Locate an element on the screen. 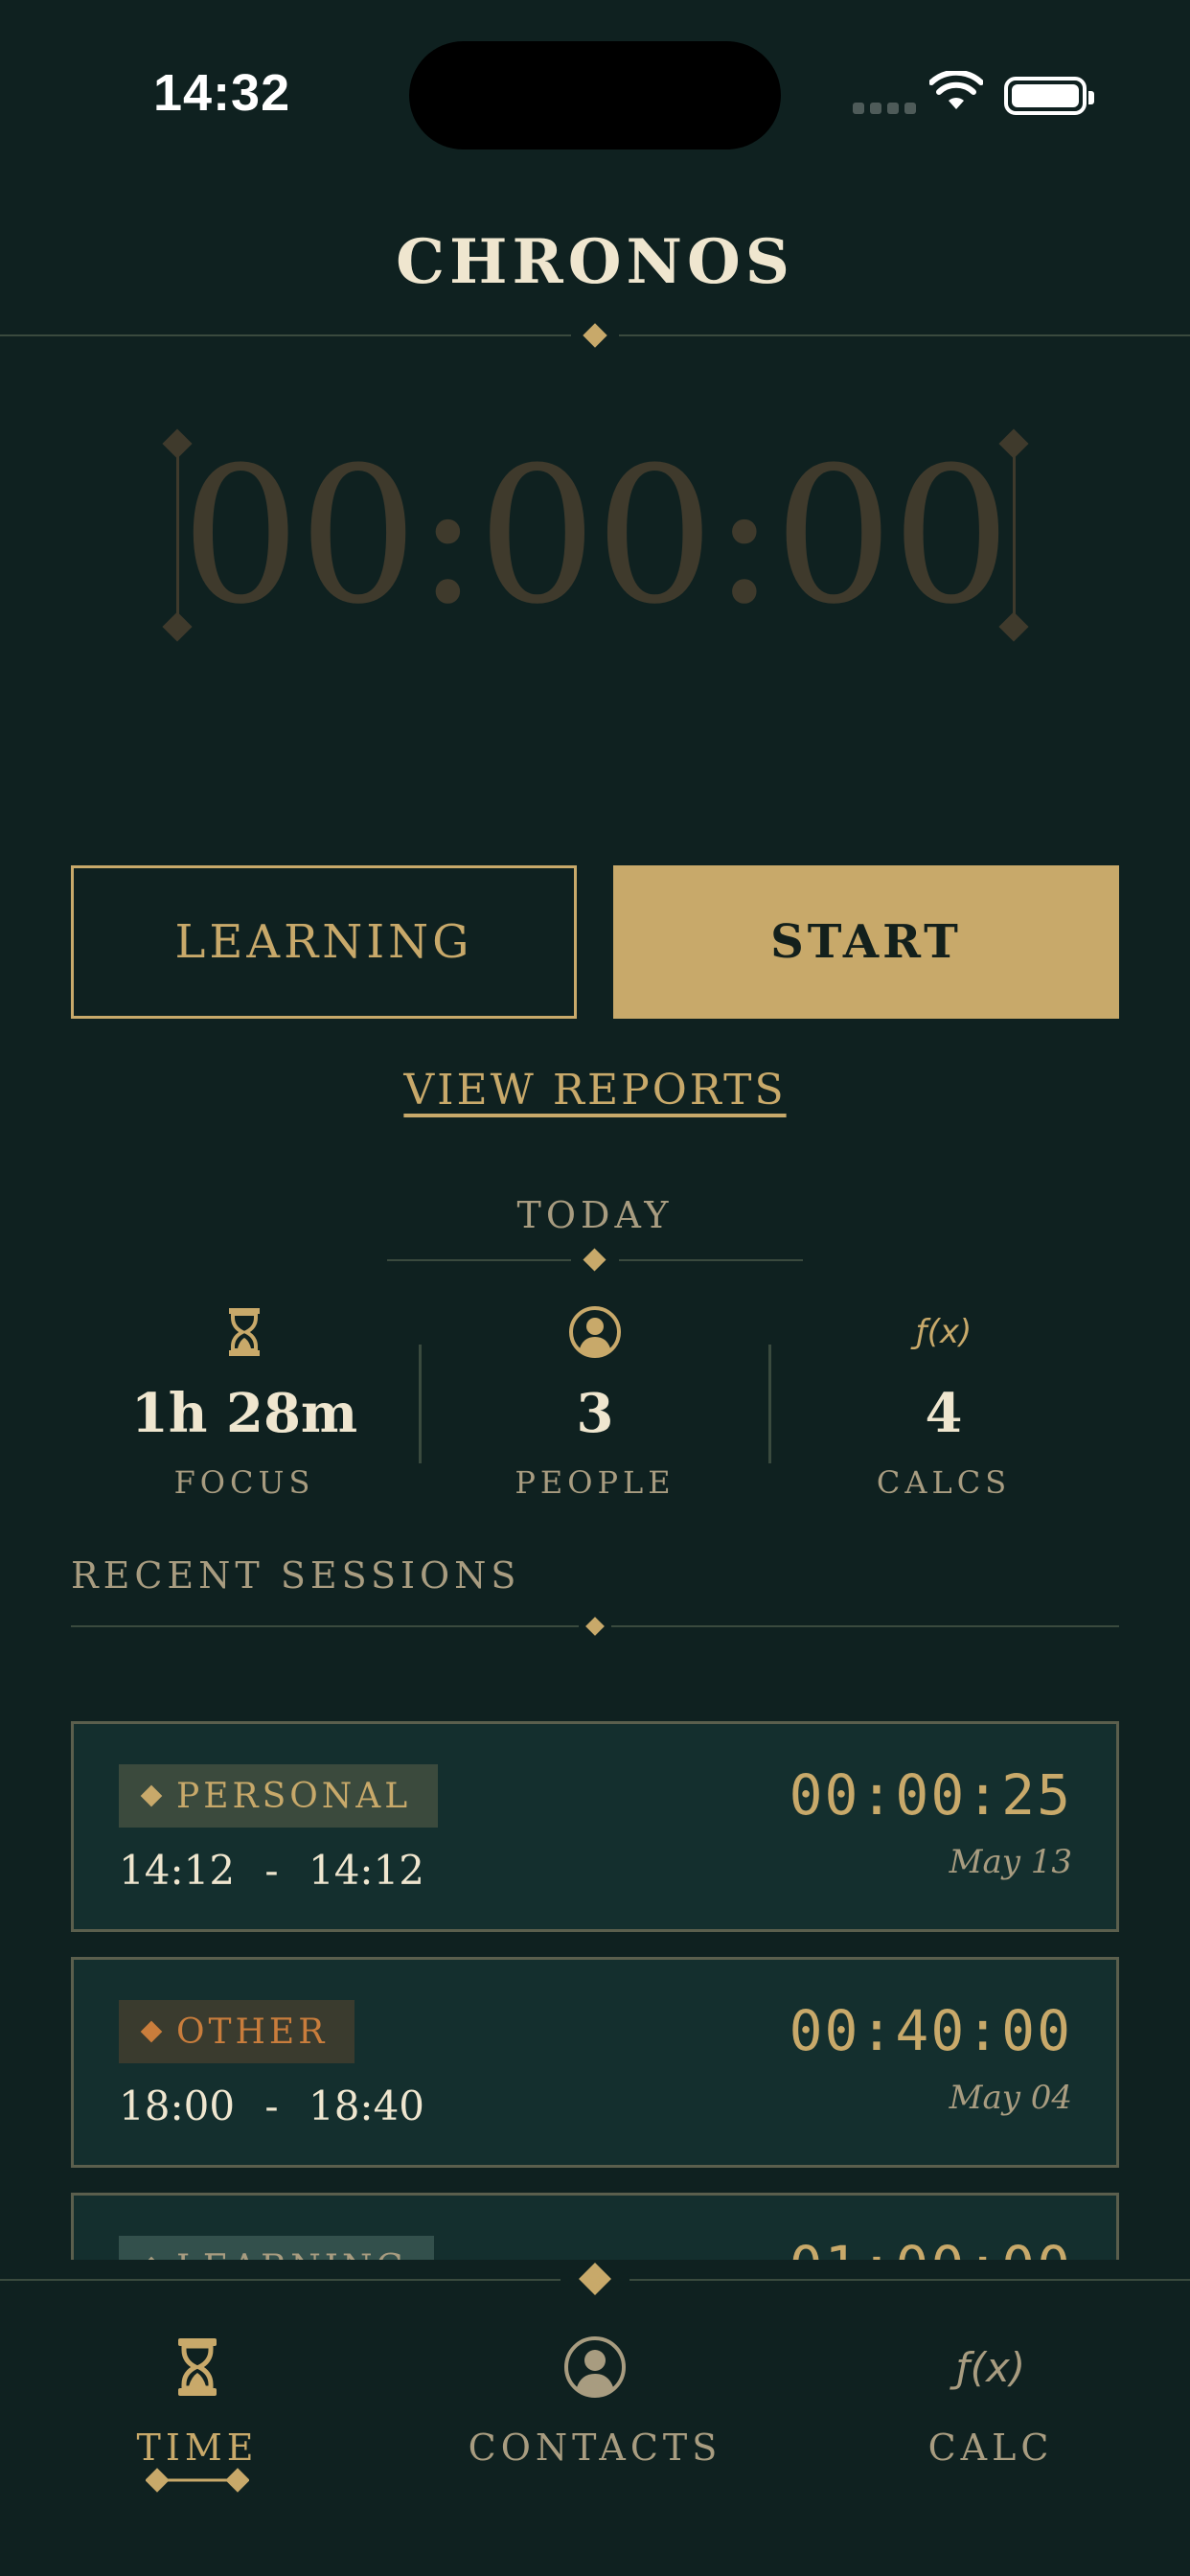 This screenshot has height=2576, width=1190. calcs-value: 4 is located at coordinates (944, 1413).